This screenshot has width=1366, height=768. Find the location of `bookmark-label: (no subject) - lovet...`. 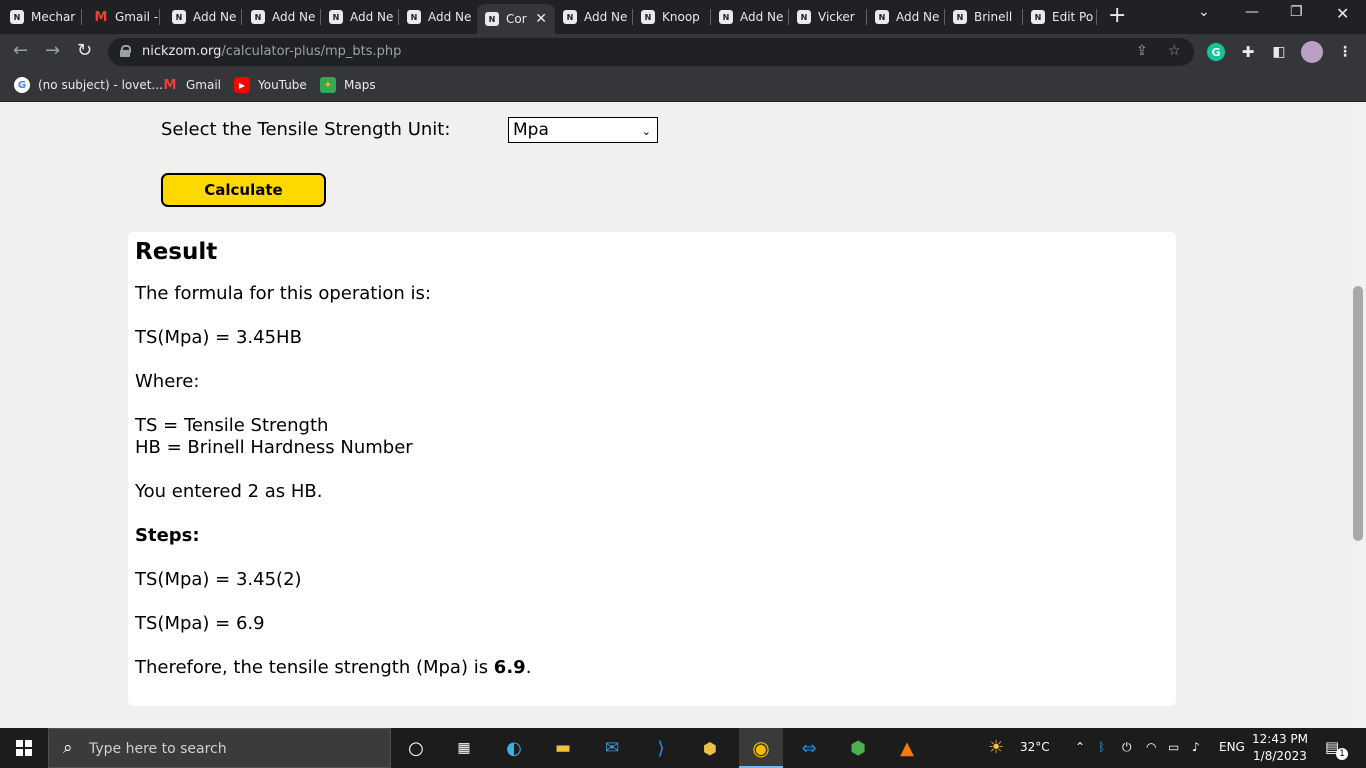

bookmark-label: (no subject) - lovet... is located at coordinates (100, 85).